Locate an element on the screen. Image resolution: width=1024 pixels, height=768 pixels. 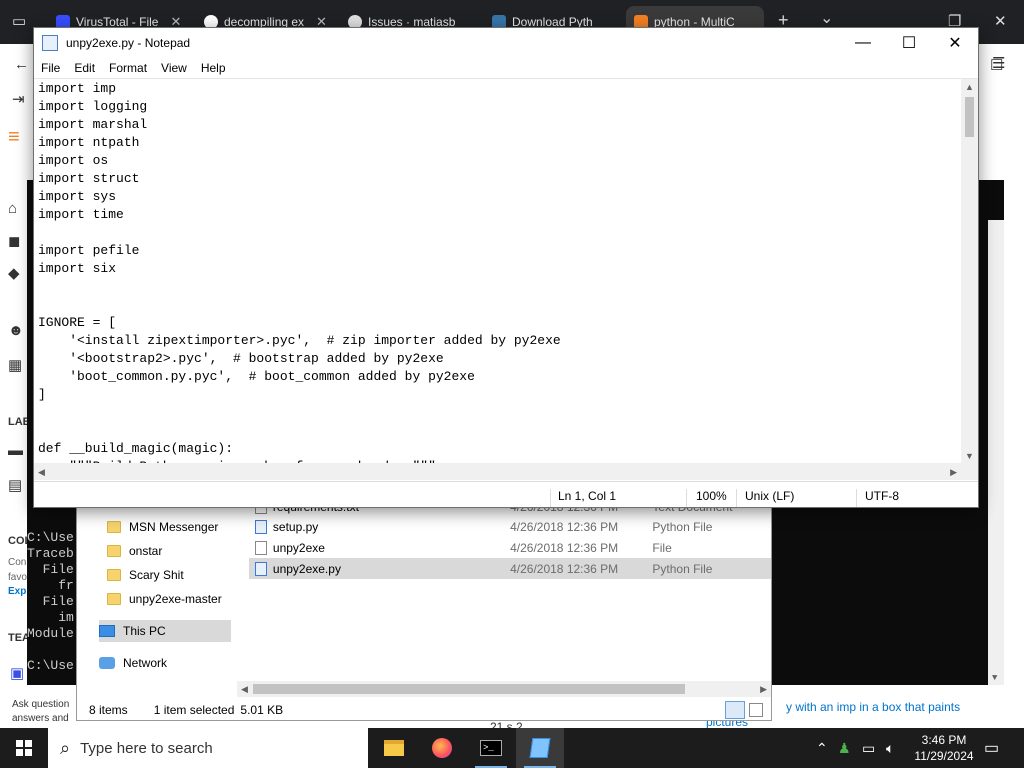
computer-icon is located at coordinates (107, 631).